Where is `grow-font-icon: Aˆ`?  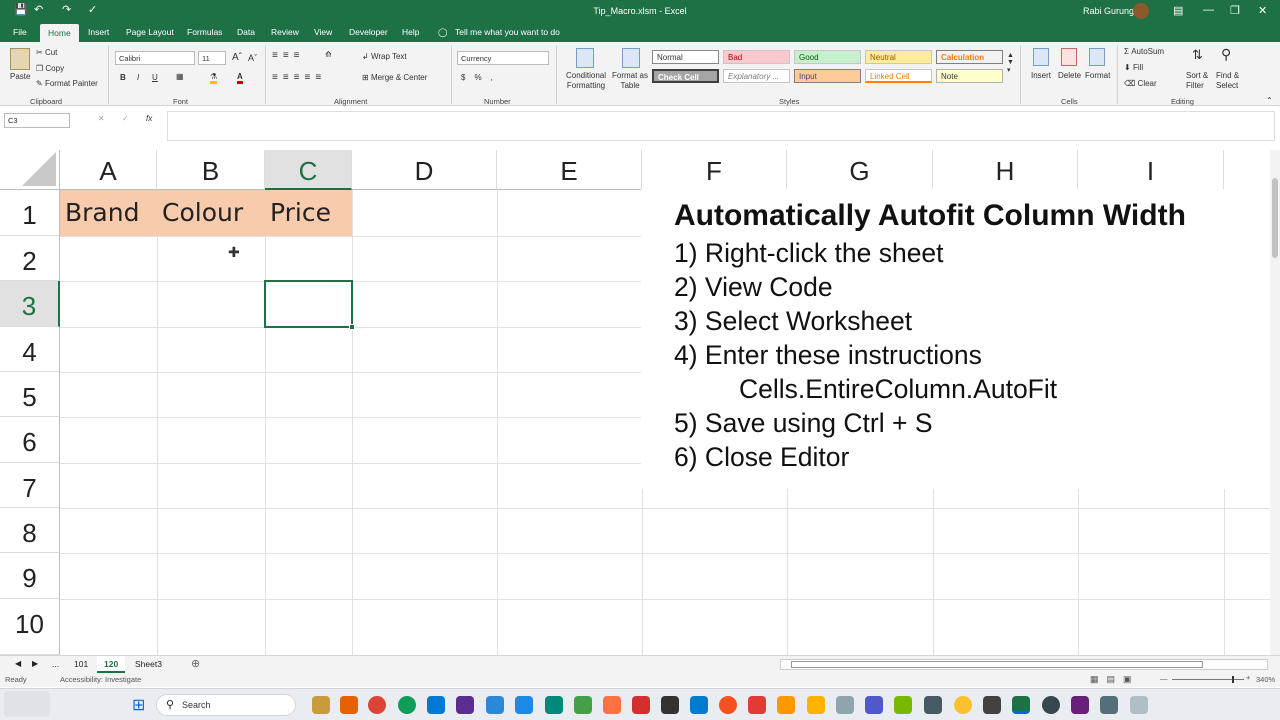
grow-font-icon: Aˆ is located at coordinates (237, 57).